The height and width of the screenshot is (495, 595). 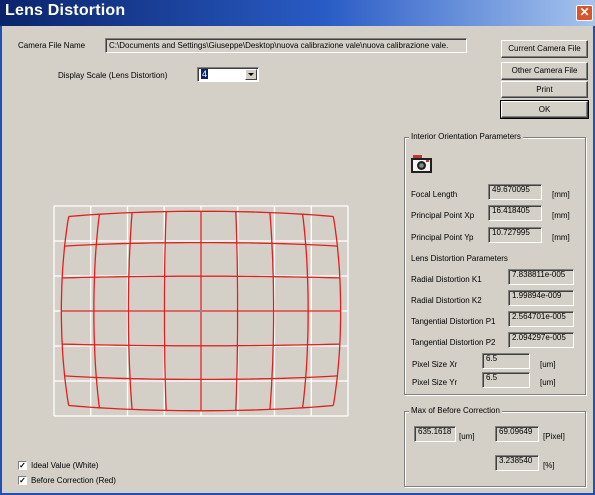 I want to click on ok-button: OK, so click(x=544, y=109).